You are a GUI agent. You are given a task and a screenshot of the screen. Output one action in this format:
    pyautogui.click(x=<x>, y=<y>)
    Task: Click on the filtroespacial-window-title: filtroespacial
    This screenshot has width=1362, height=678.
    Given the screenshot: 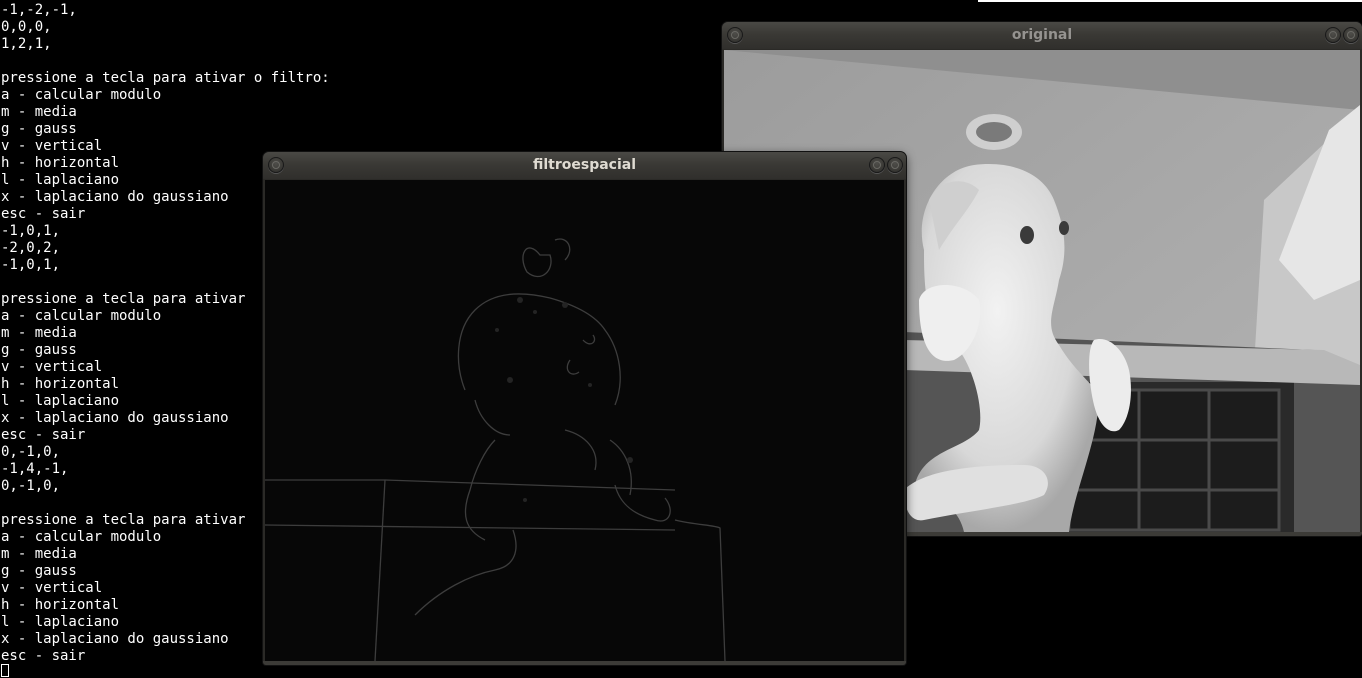 What is the action you would take?
    pyautogui.click(x=584, y=165)
    